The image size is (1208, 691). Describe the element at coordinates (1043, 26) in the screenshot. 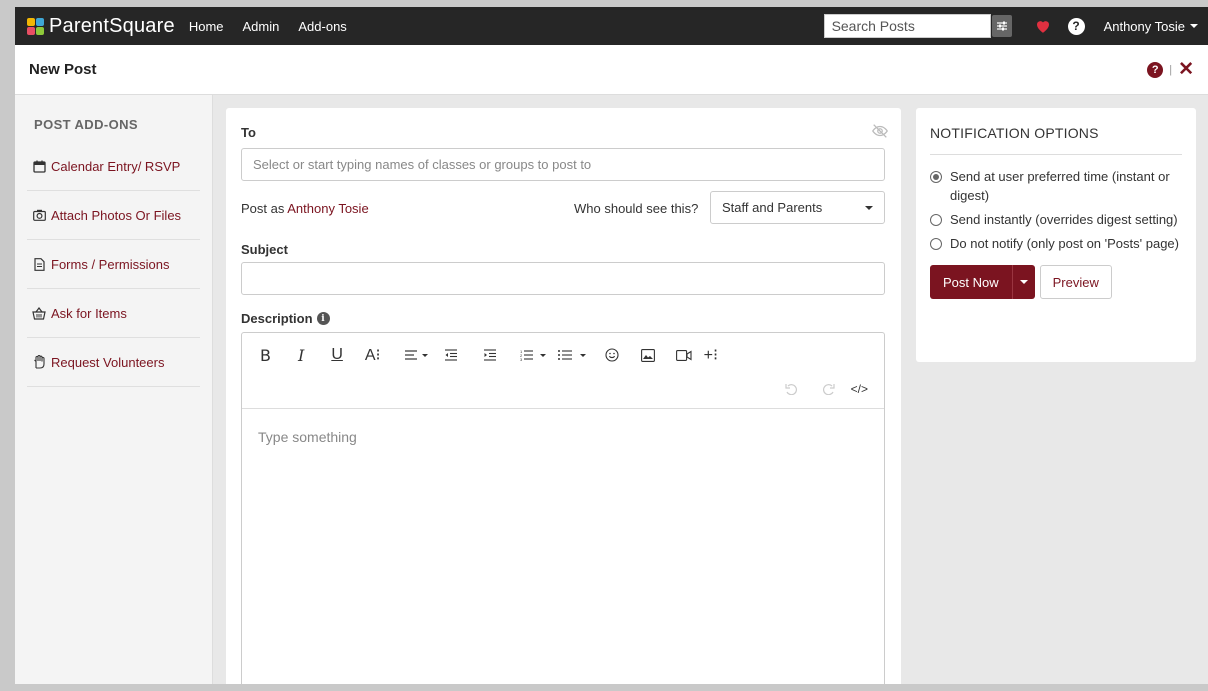

I see `heart-icon` at that location.